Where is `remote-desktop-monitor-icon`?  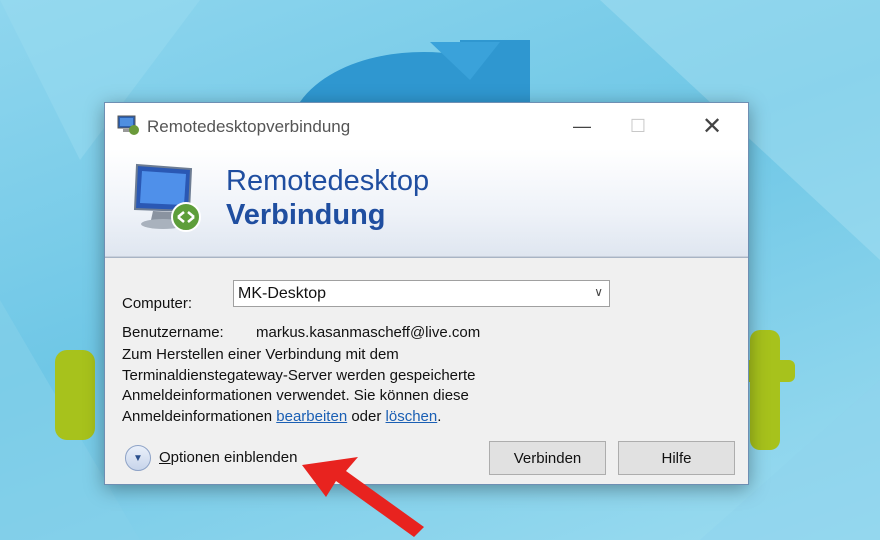 remote-desktop-monitor-icon is located at coordinates (171, 199).